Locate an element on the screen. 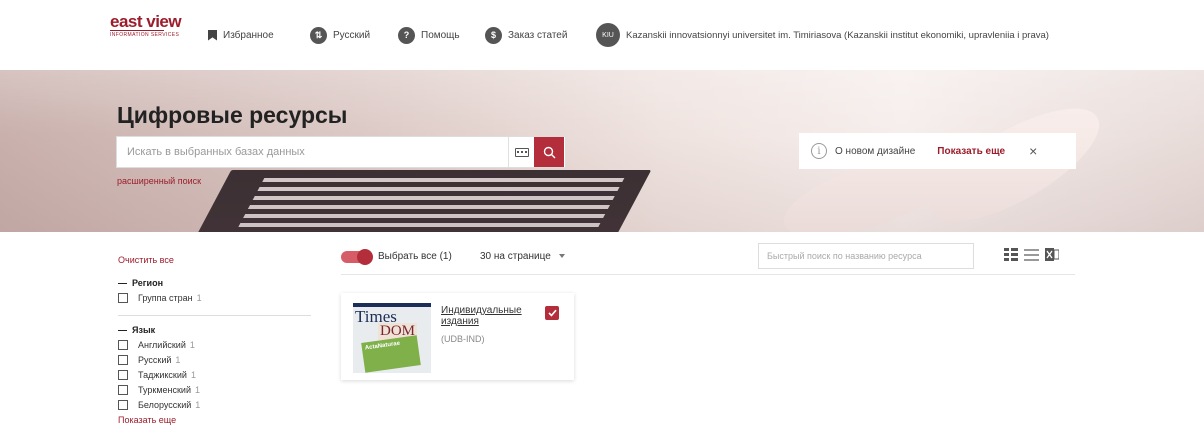 The height and width of the screenshot is (426, 1204). resource-thumbnail: Times DOM ActaNaturae is located at coordinates (392, 338).